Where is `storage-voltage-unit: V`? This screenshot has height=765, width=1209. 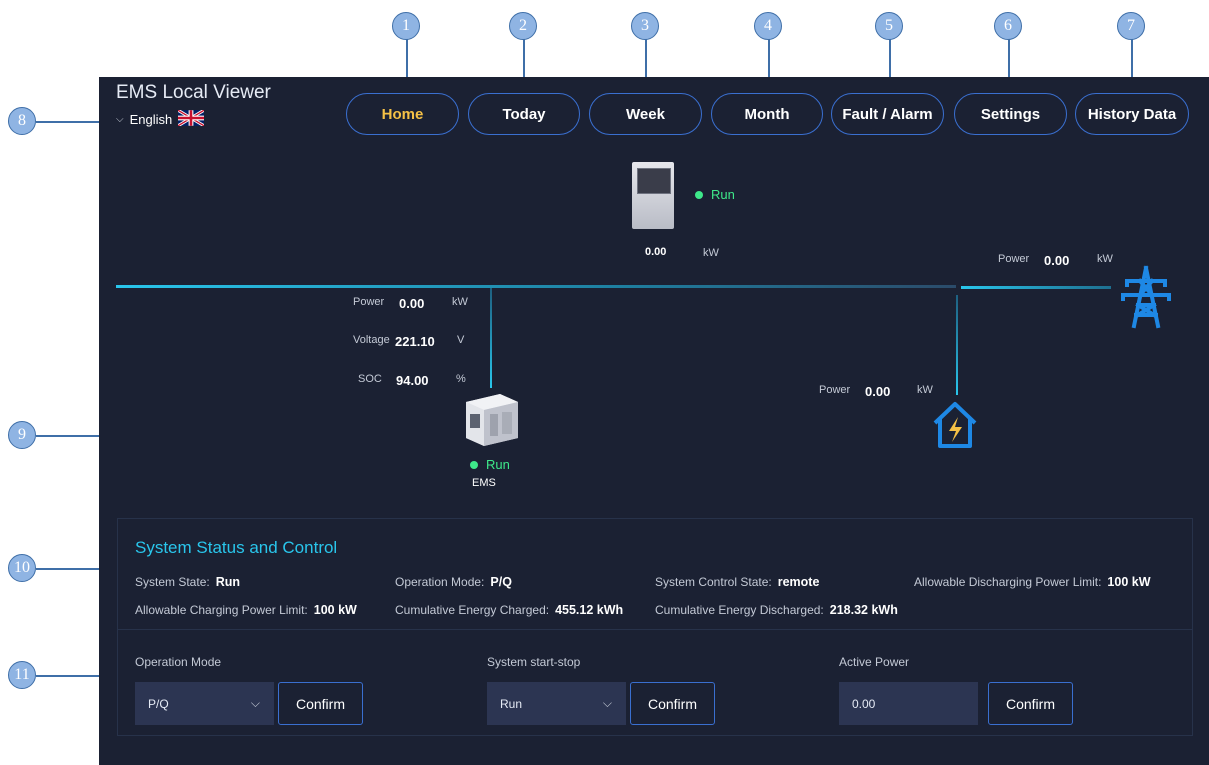
storage-voltage-unit: V is located at coordinates (461, 340).